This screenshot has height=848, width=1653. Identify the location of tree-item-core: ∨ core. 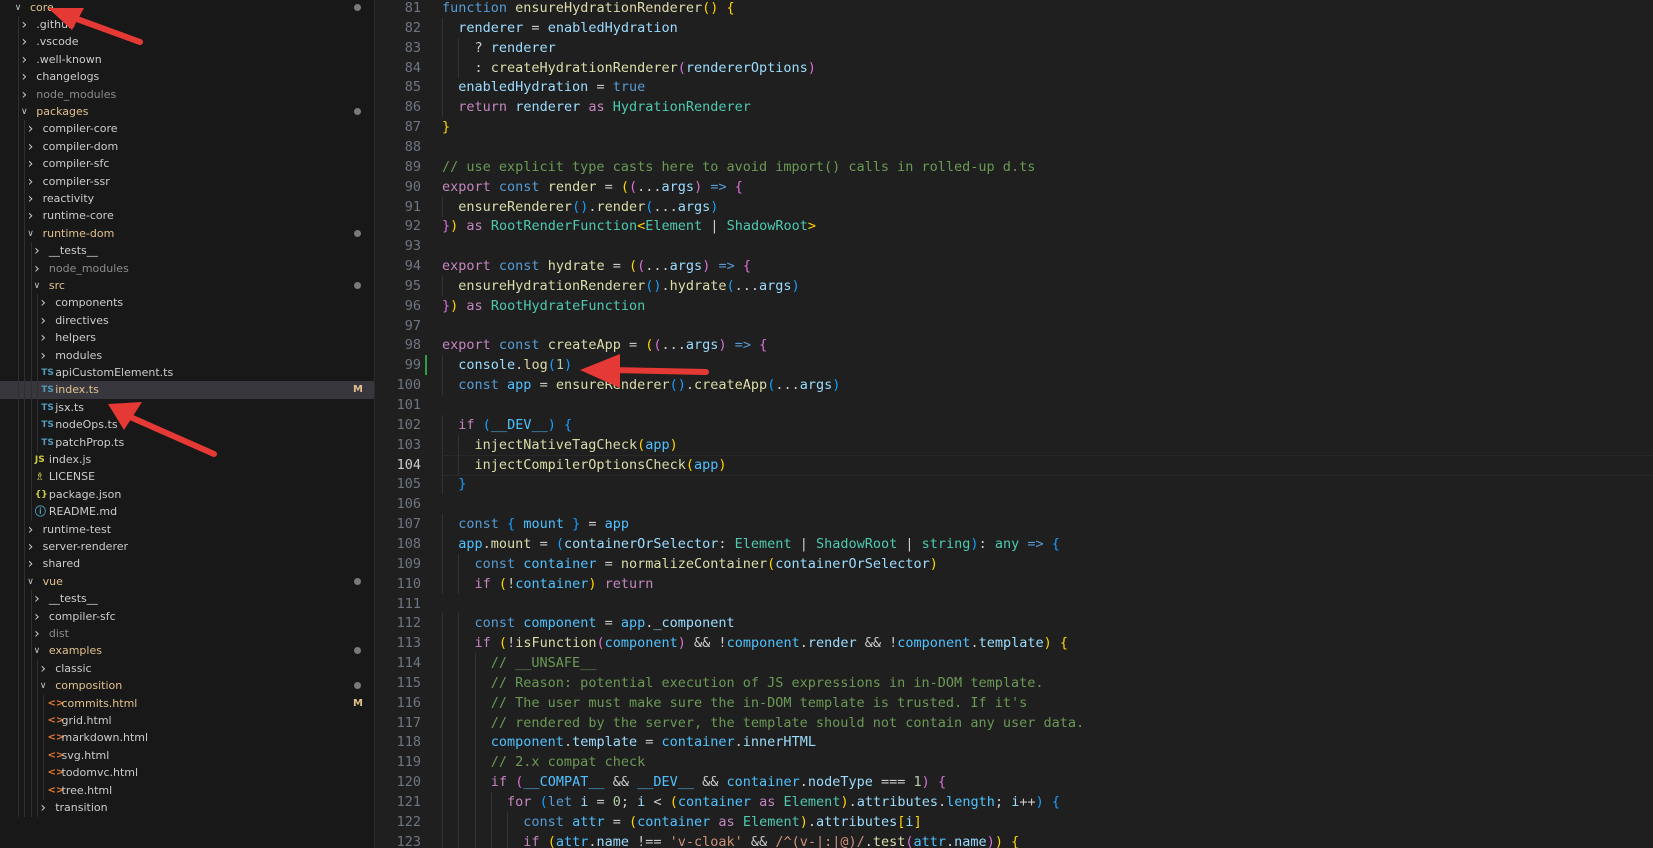
(187, 8).